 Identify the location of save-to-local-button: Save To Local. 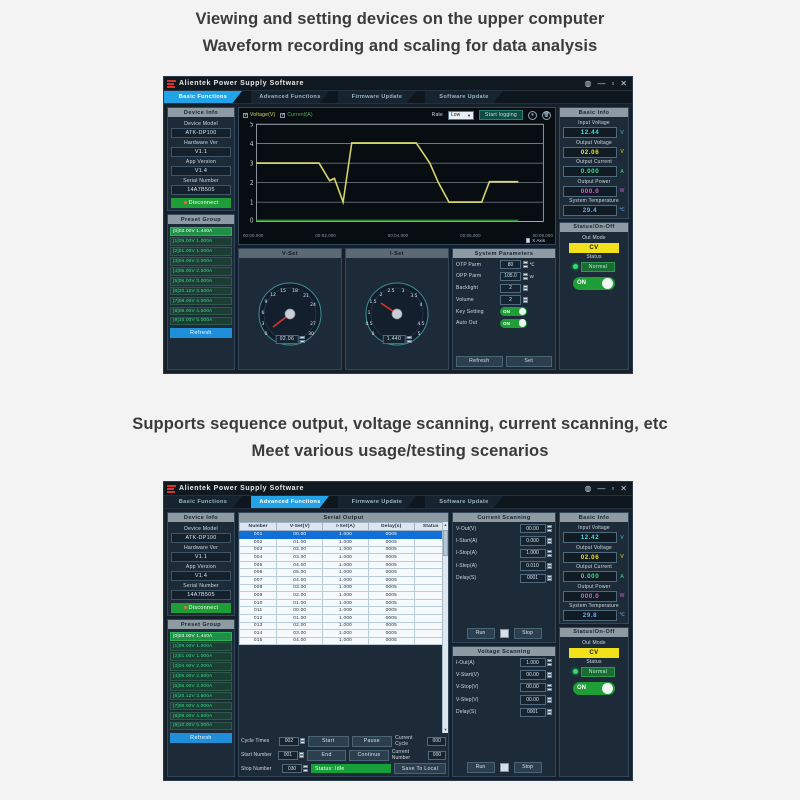
(420, 768).